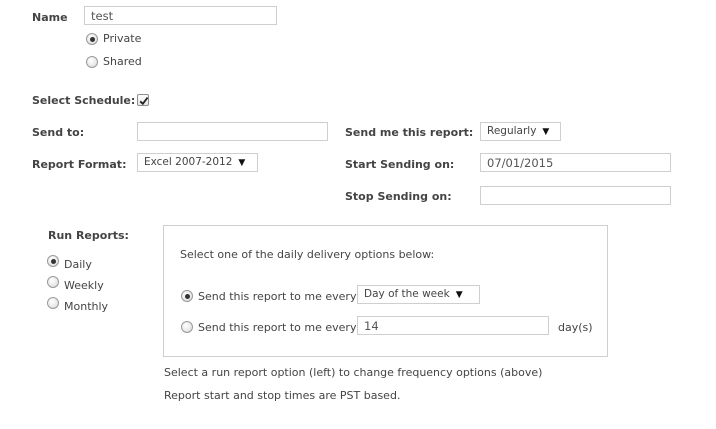 This screenshot has width=716, height=429. What do you see at coordinates (400, 164) in the screenshot?
I see `start-sending-label: Start Sending on:` at bounding box center [400, 164].